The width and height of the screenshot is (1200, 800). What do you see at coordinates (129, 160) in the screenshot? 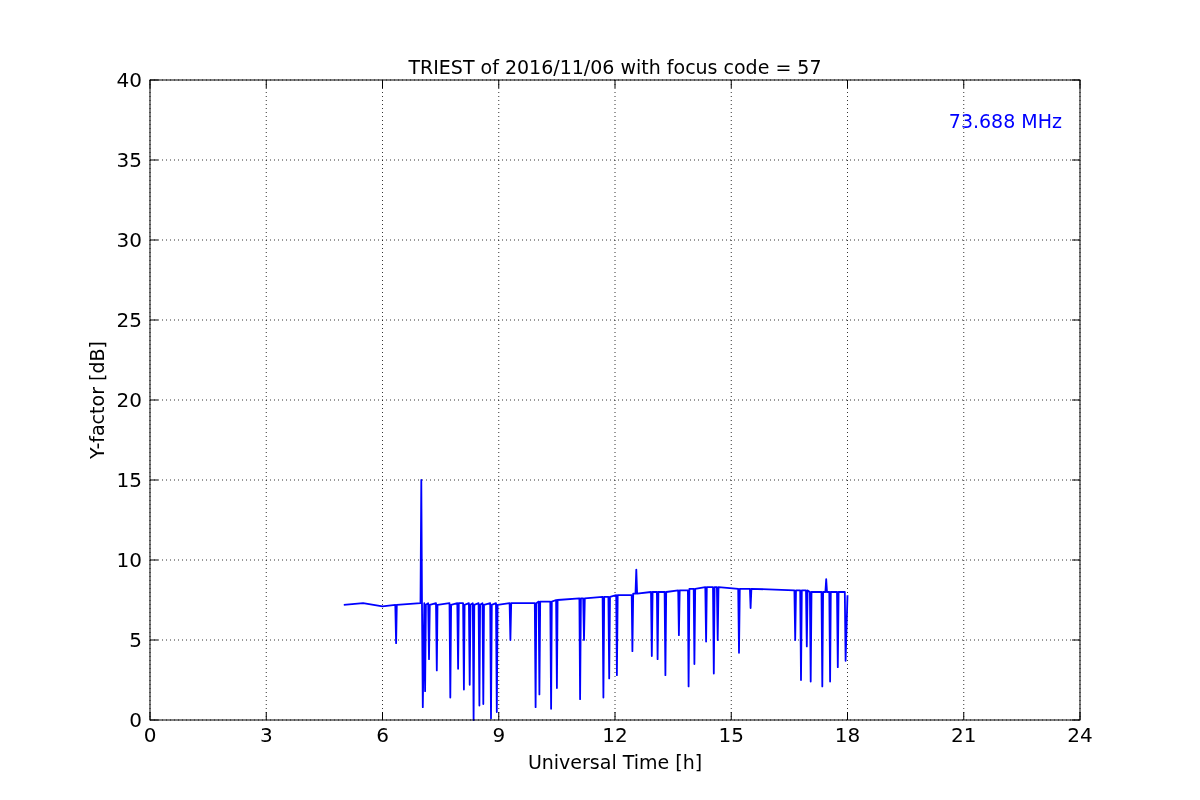
I see `y-tick-label: 35` at bounding box center [129, 160].